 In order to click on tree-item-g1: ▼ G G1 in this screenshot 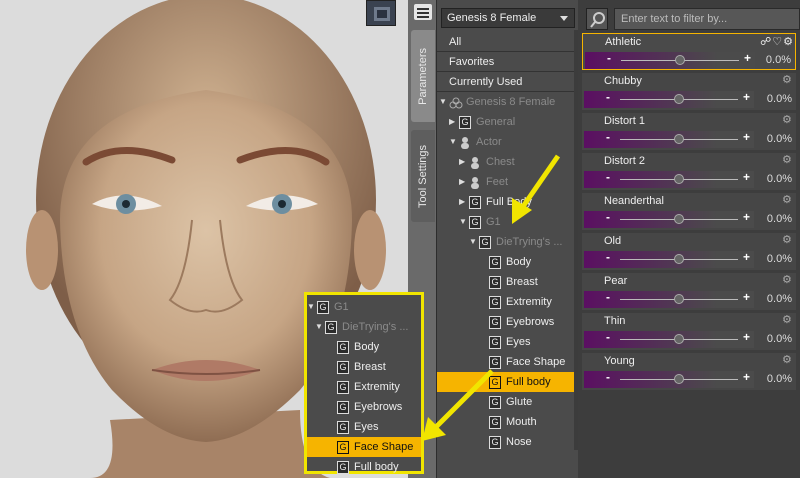, I will do `click(506, 222)`.